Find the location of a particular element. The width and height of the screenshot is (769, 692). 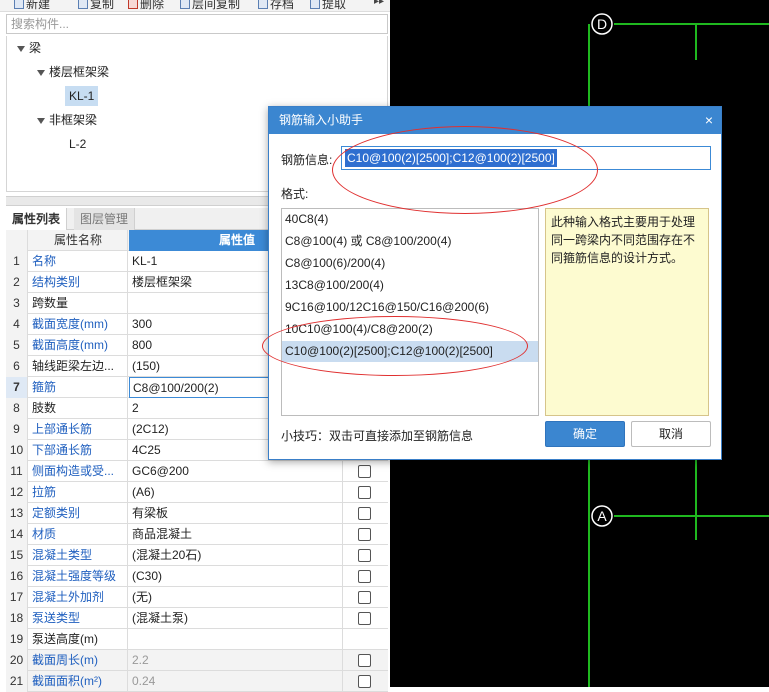

tab-layers: 图层管理 is located at coordinates (105, 219).